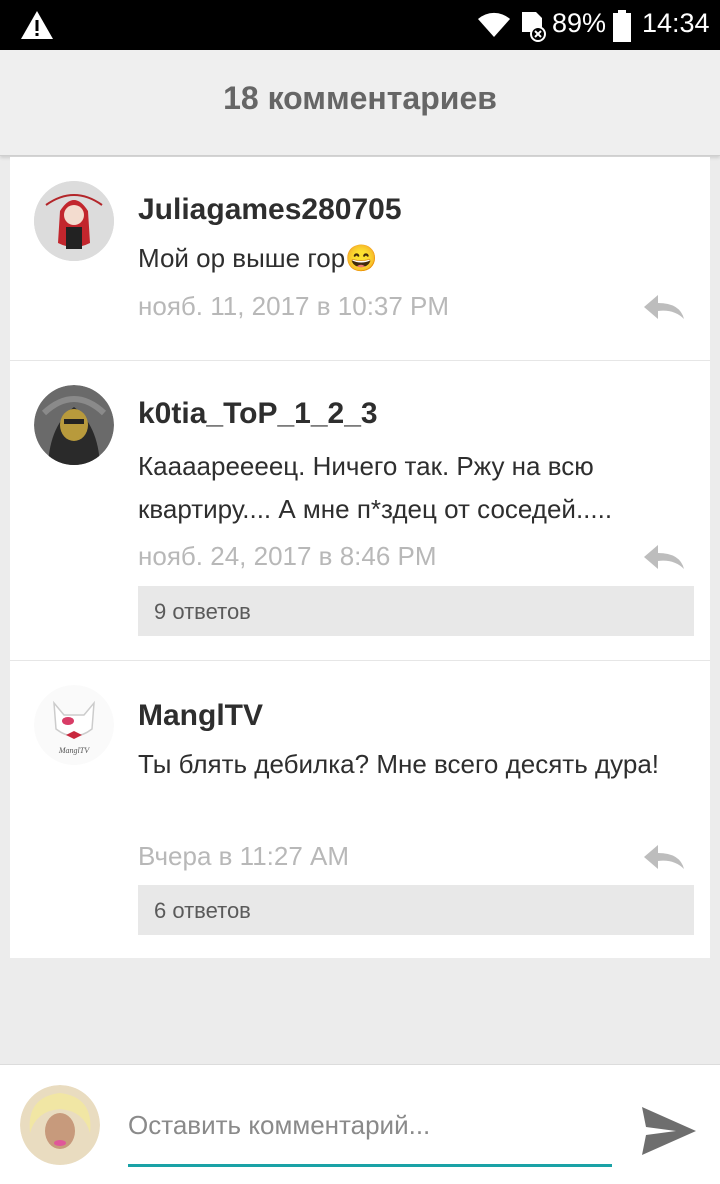 The image size is (720, 1184). What do you see at coordinates (244, 856) in the screenshot?
I see `comment-date: Вчера в 11:27 AM` at bounding box center [244, 856].